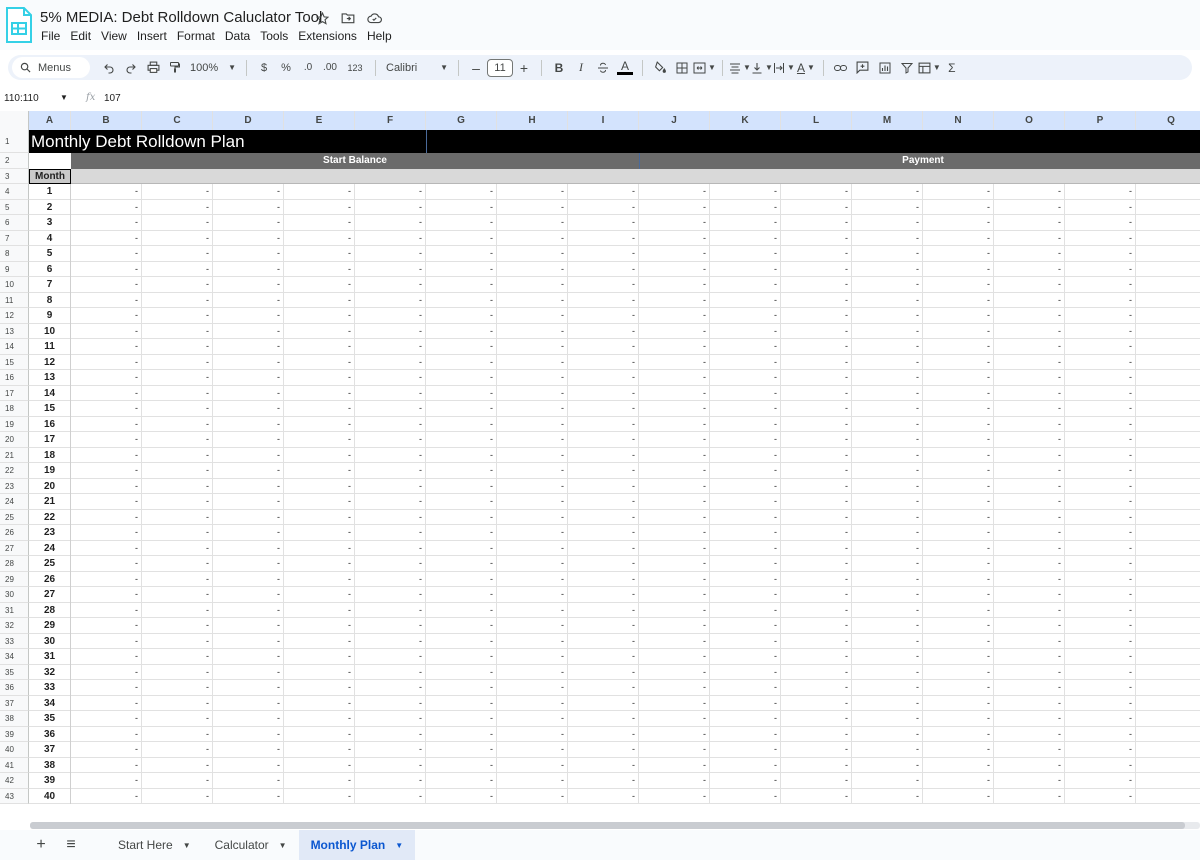  I want to click on row-header: 33, so click(14, 641).